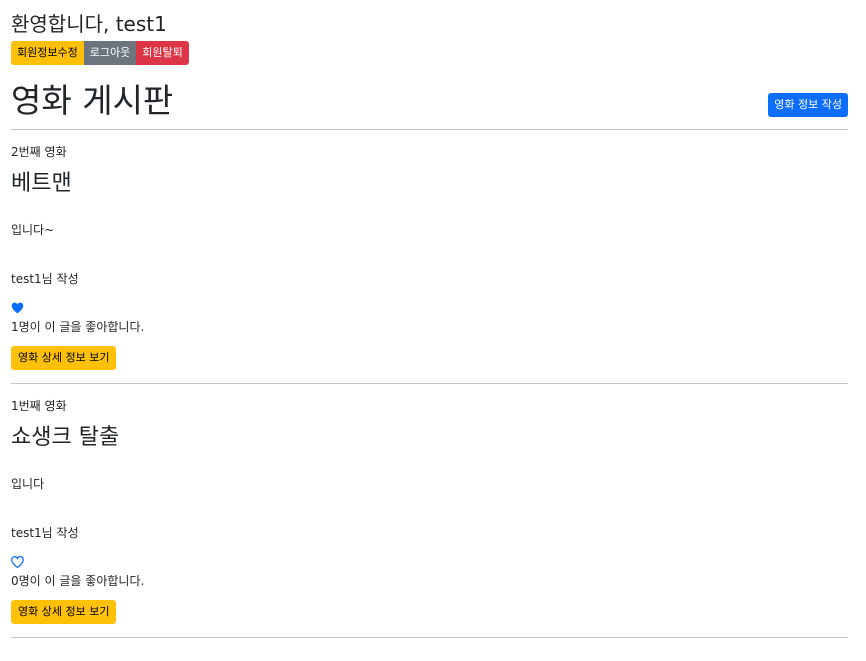 The width and height of the screenshot is (866, 661). Describe the element at coordinates (162, 53) in the screenshot. I see `withdraw-button: 회원탈퇴` at that location.